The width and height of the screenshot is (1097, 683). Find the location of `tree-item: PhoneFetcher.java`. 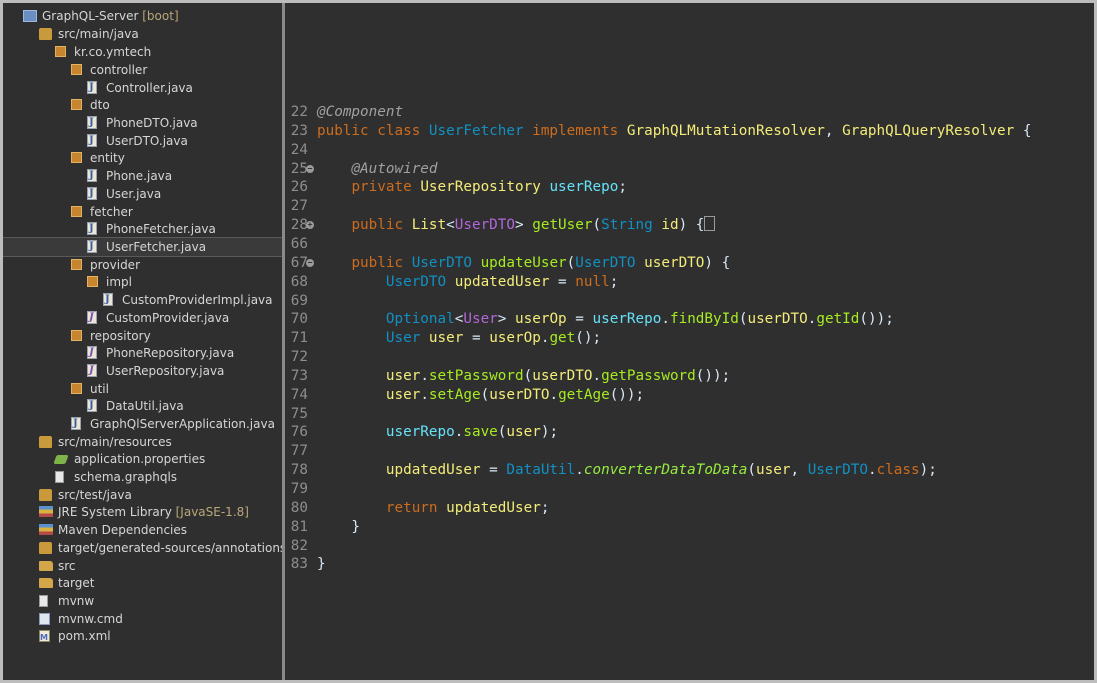

tree-item: PhoneFetcher.java is located at coordinates (142, 229).